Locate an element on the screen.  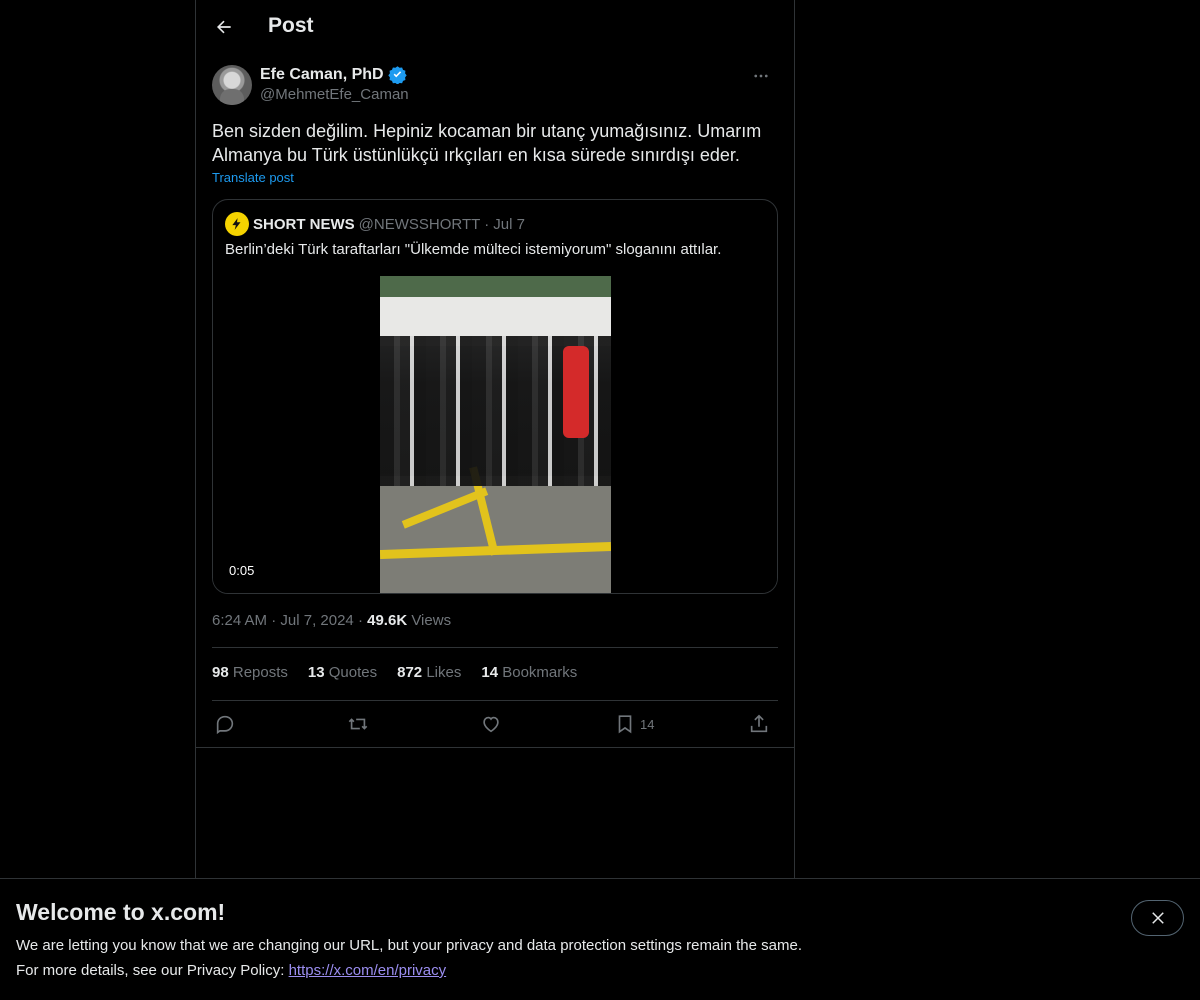
post-date: Jul 7, 2024 is located at coordinates (316, 620).